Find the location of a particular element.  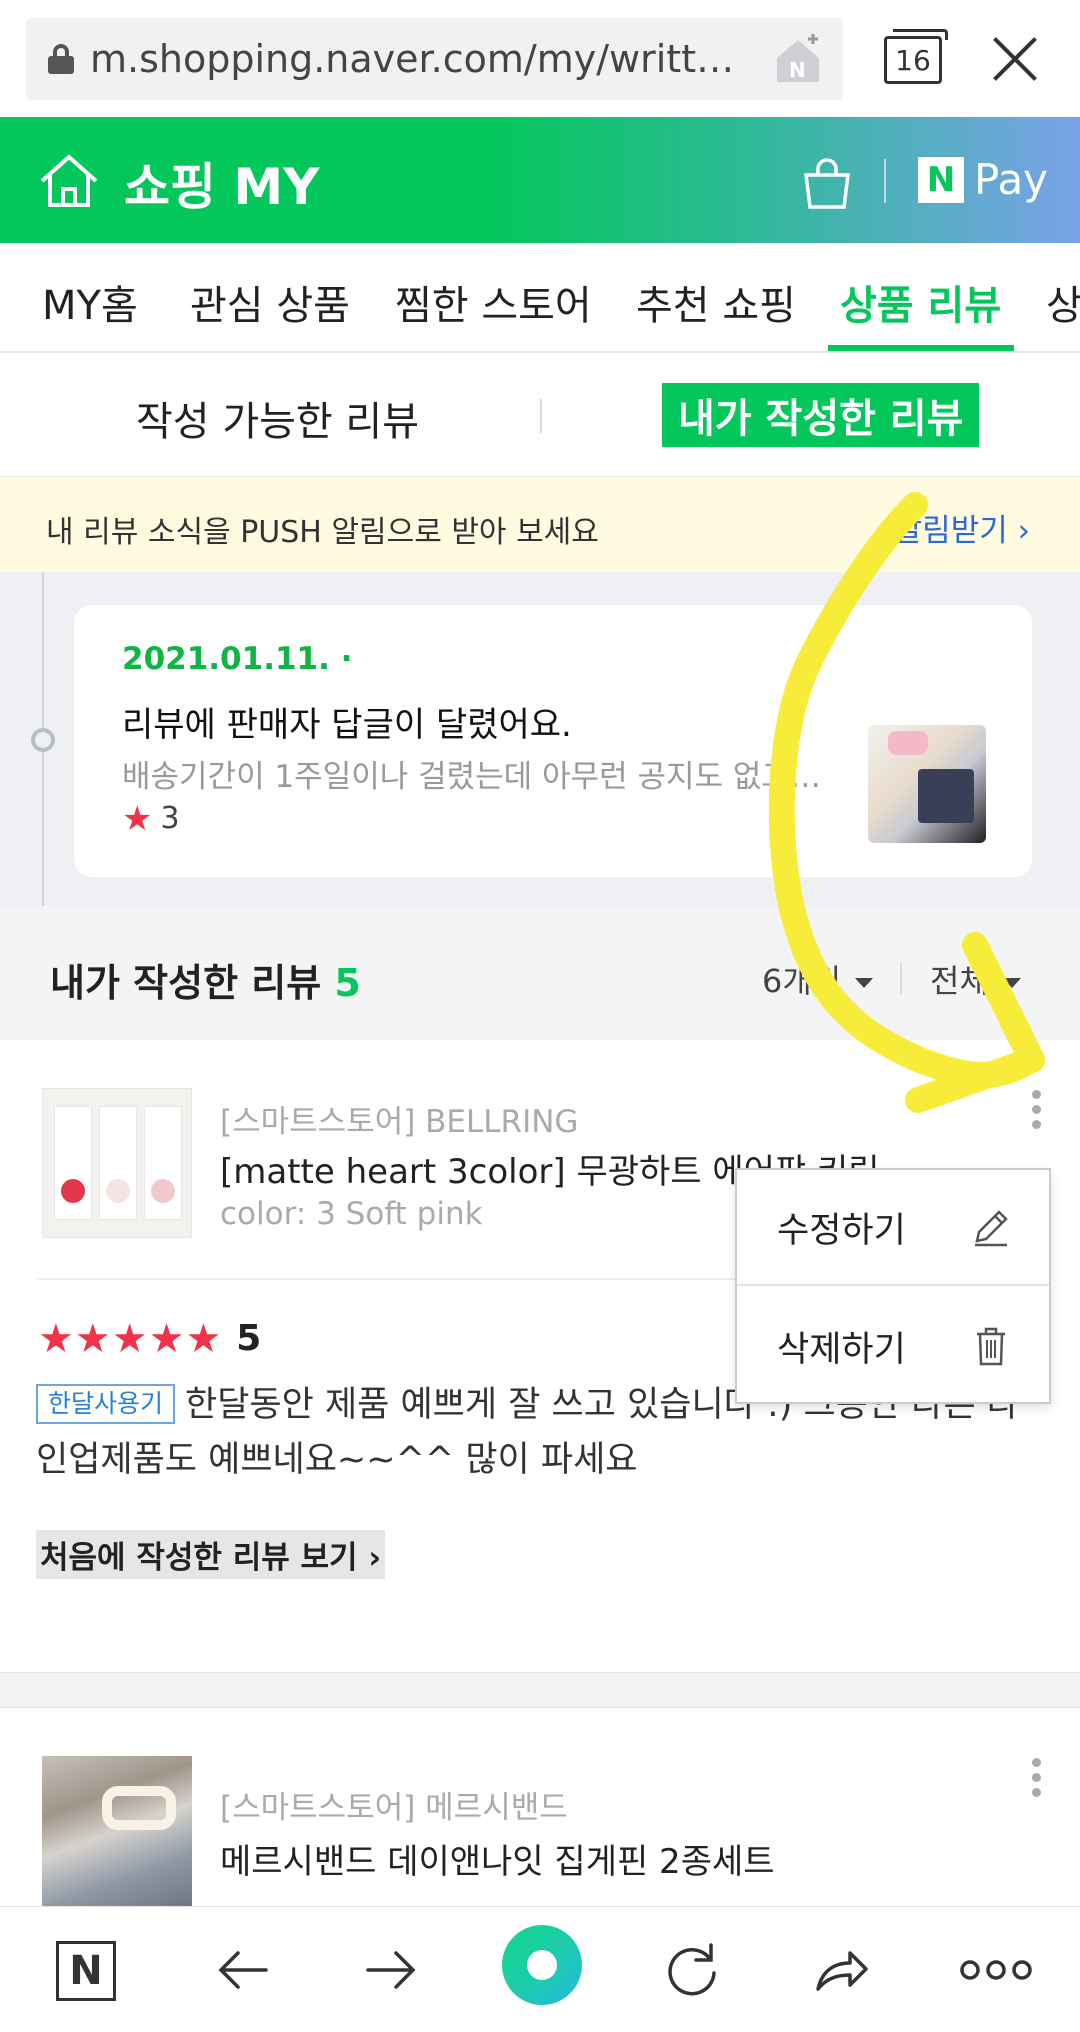

section-gap is located at coordinates (540, 1690).